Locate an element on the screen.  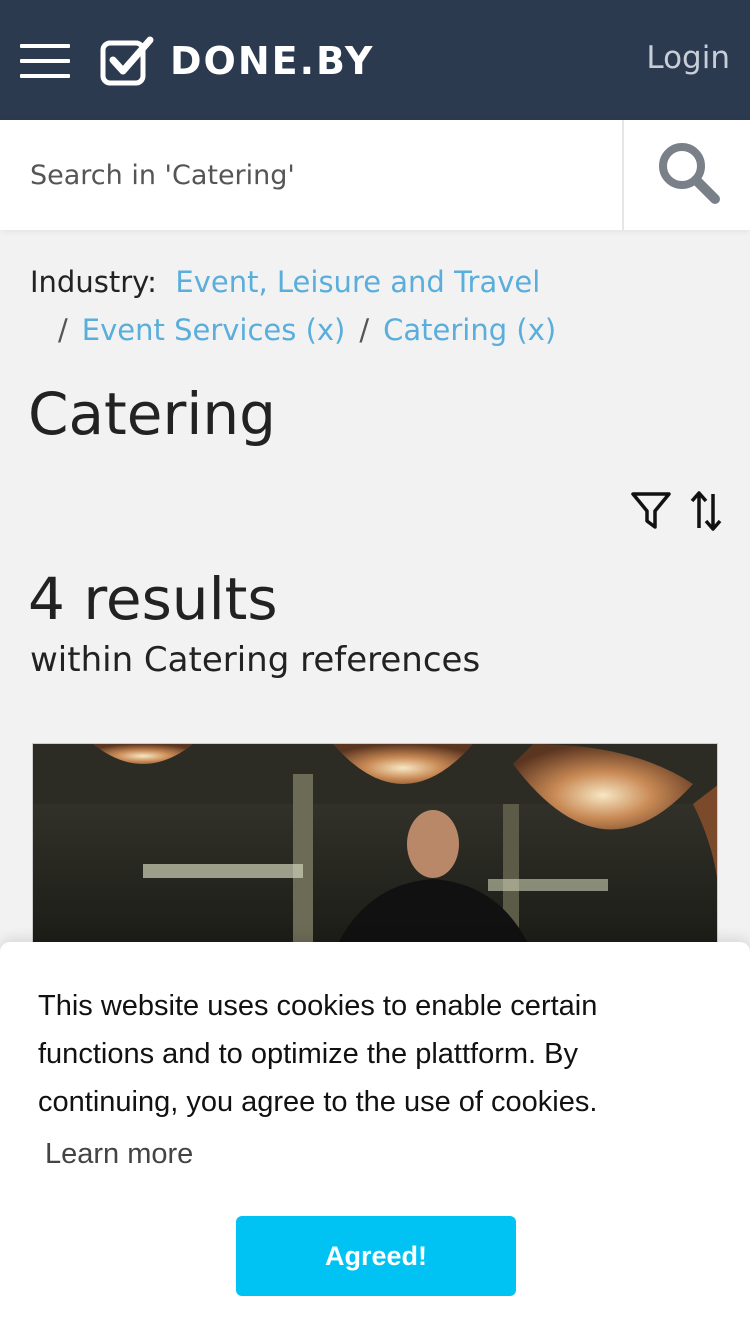
search-button is located at coordinates (686, 175).